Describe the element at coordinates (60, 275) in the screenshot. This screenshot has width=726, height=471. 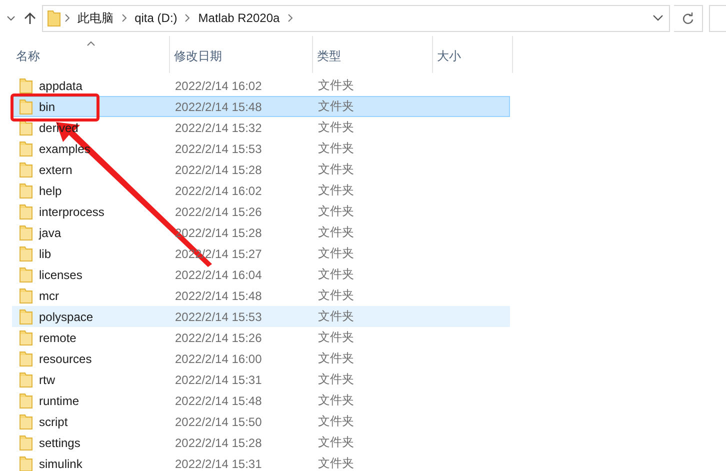
I see `file-name: licenses` at that location.